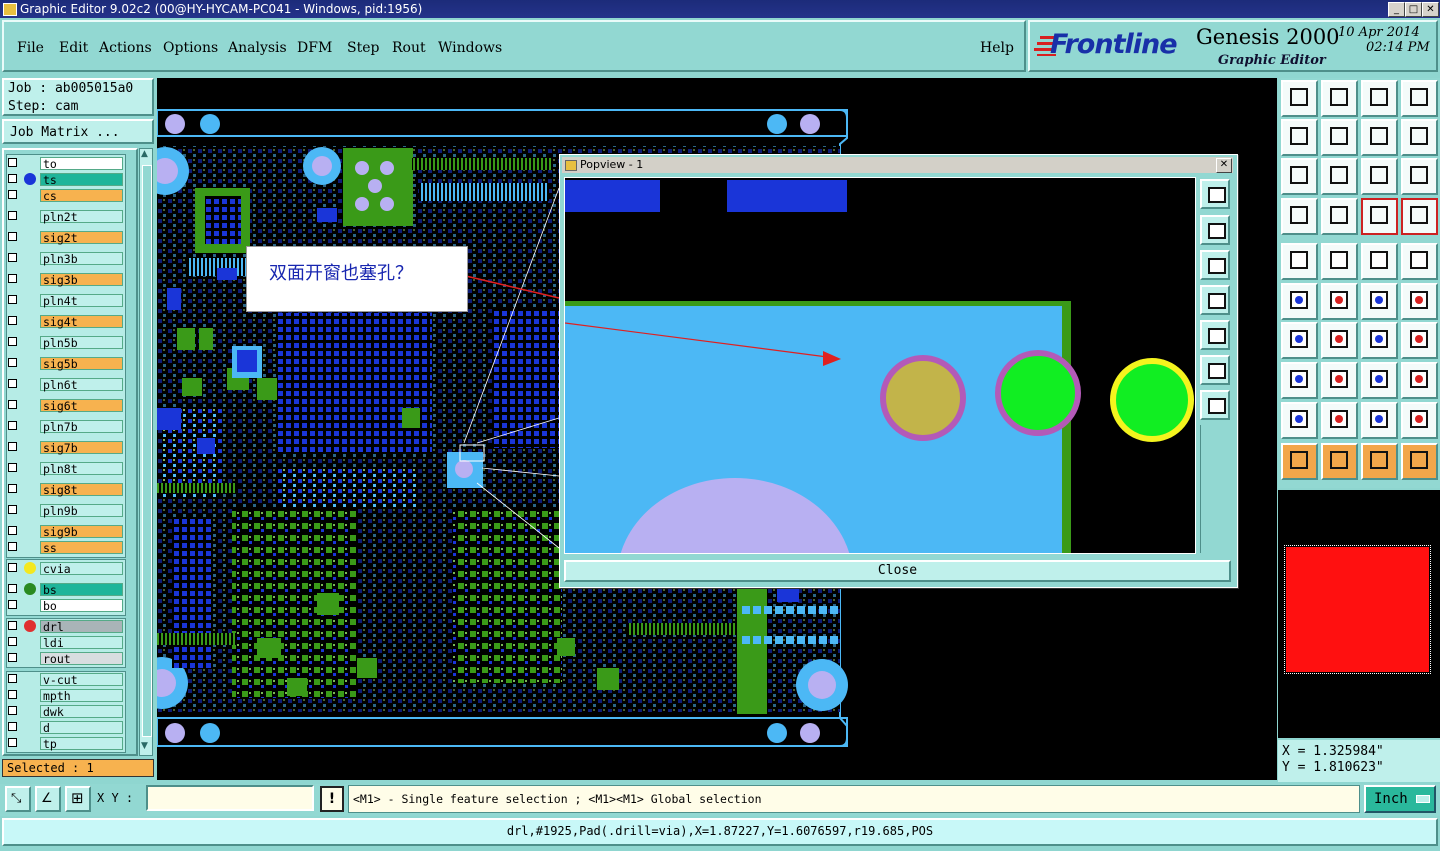 The width and height of the screenshot is (1440, 851). I want to click on move-button, so click(1299, 380).